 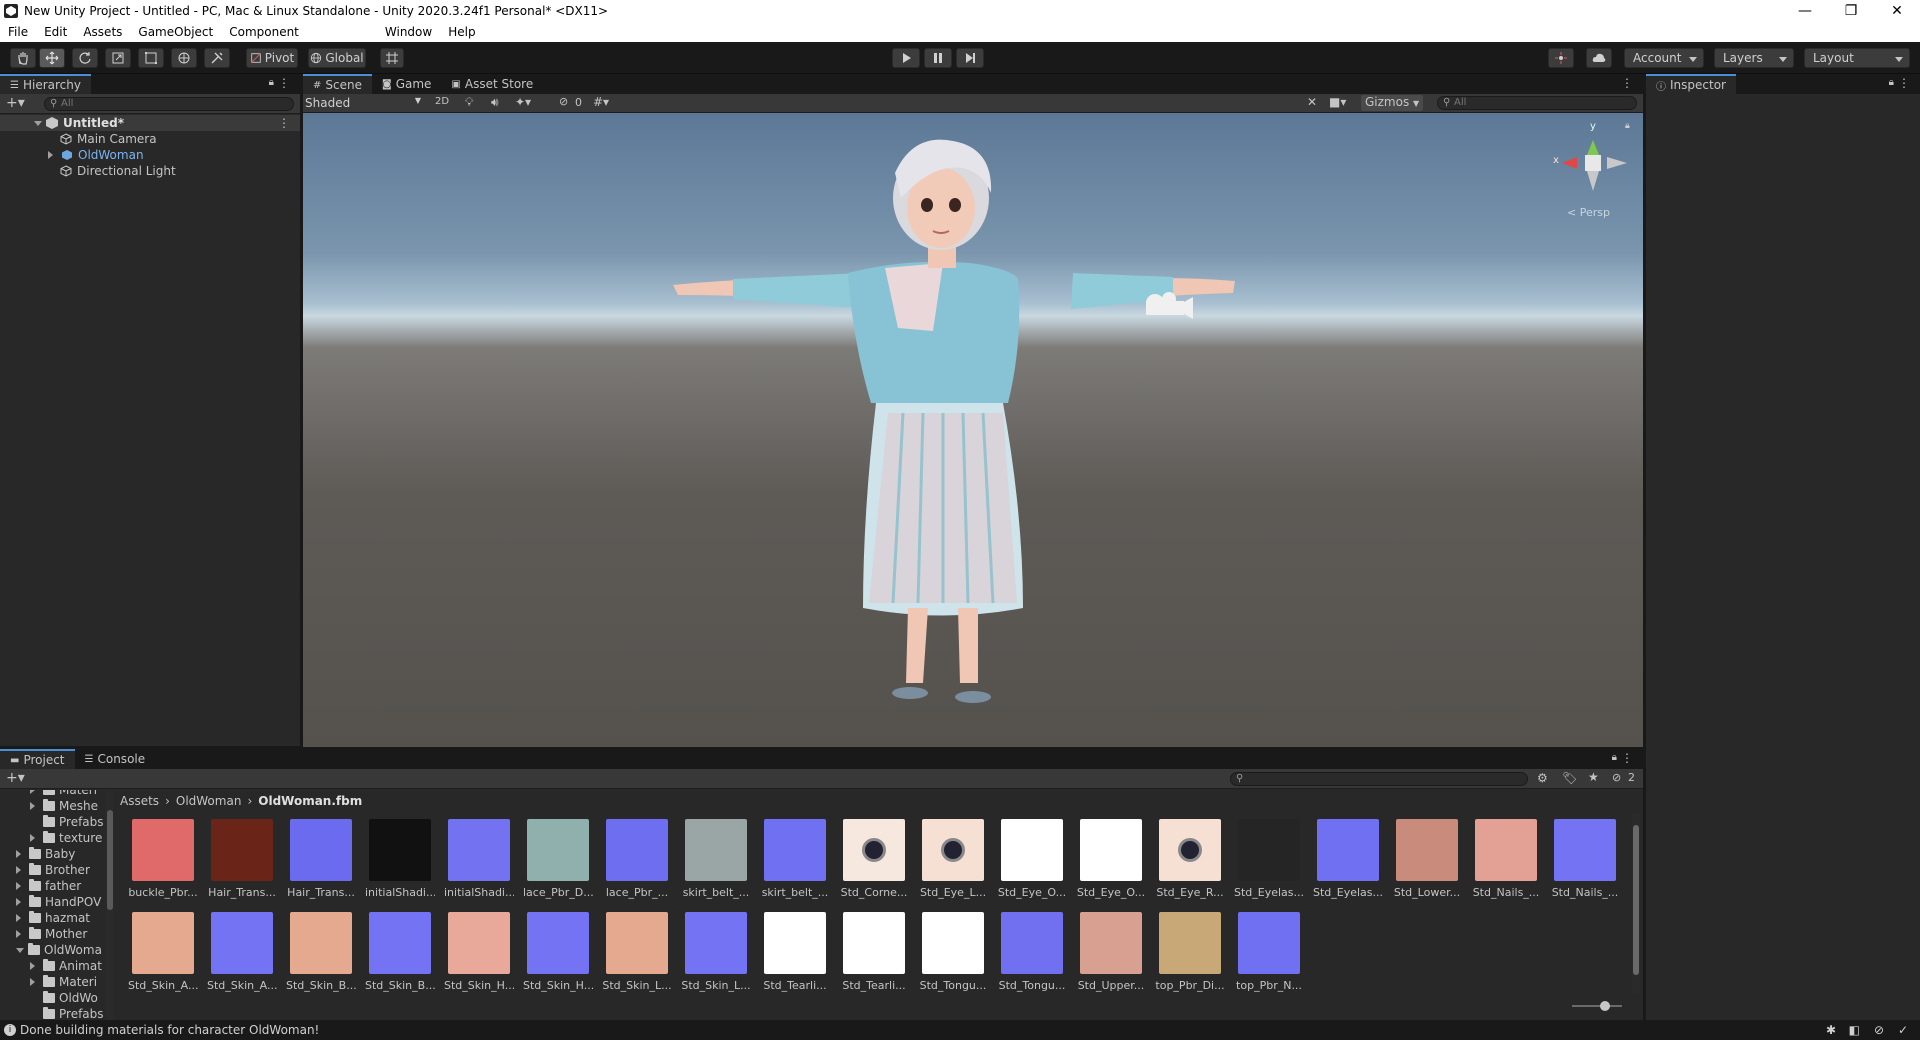 I want to click on scene-menu-icon: ⋮, so click(x=284, y=123).